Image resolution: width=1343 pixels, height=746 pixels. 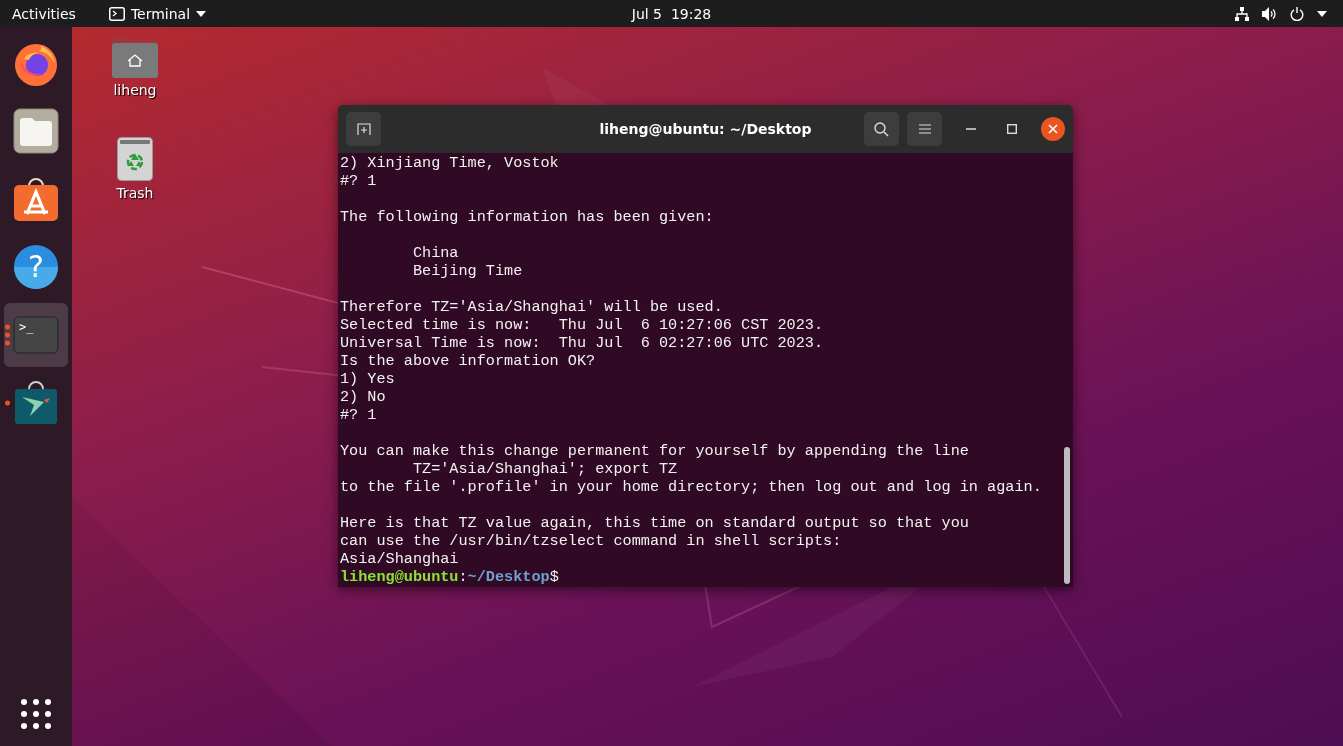 What do you see at coordinates (449, 577) in the screenshot?
I see `shell-prompt: liheng@ubuntu:~/Desktop$` at bounding box center [449, 577].